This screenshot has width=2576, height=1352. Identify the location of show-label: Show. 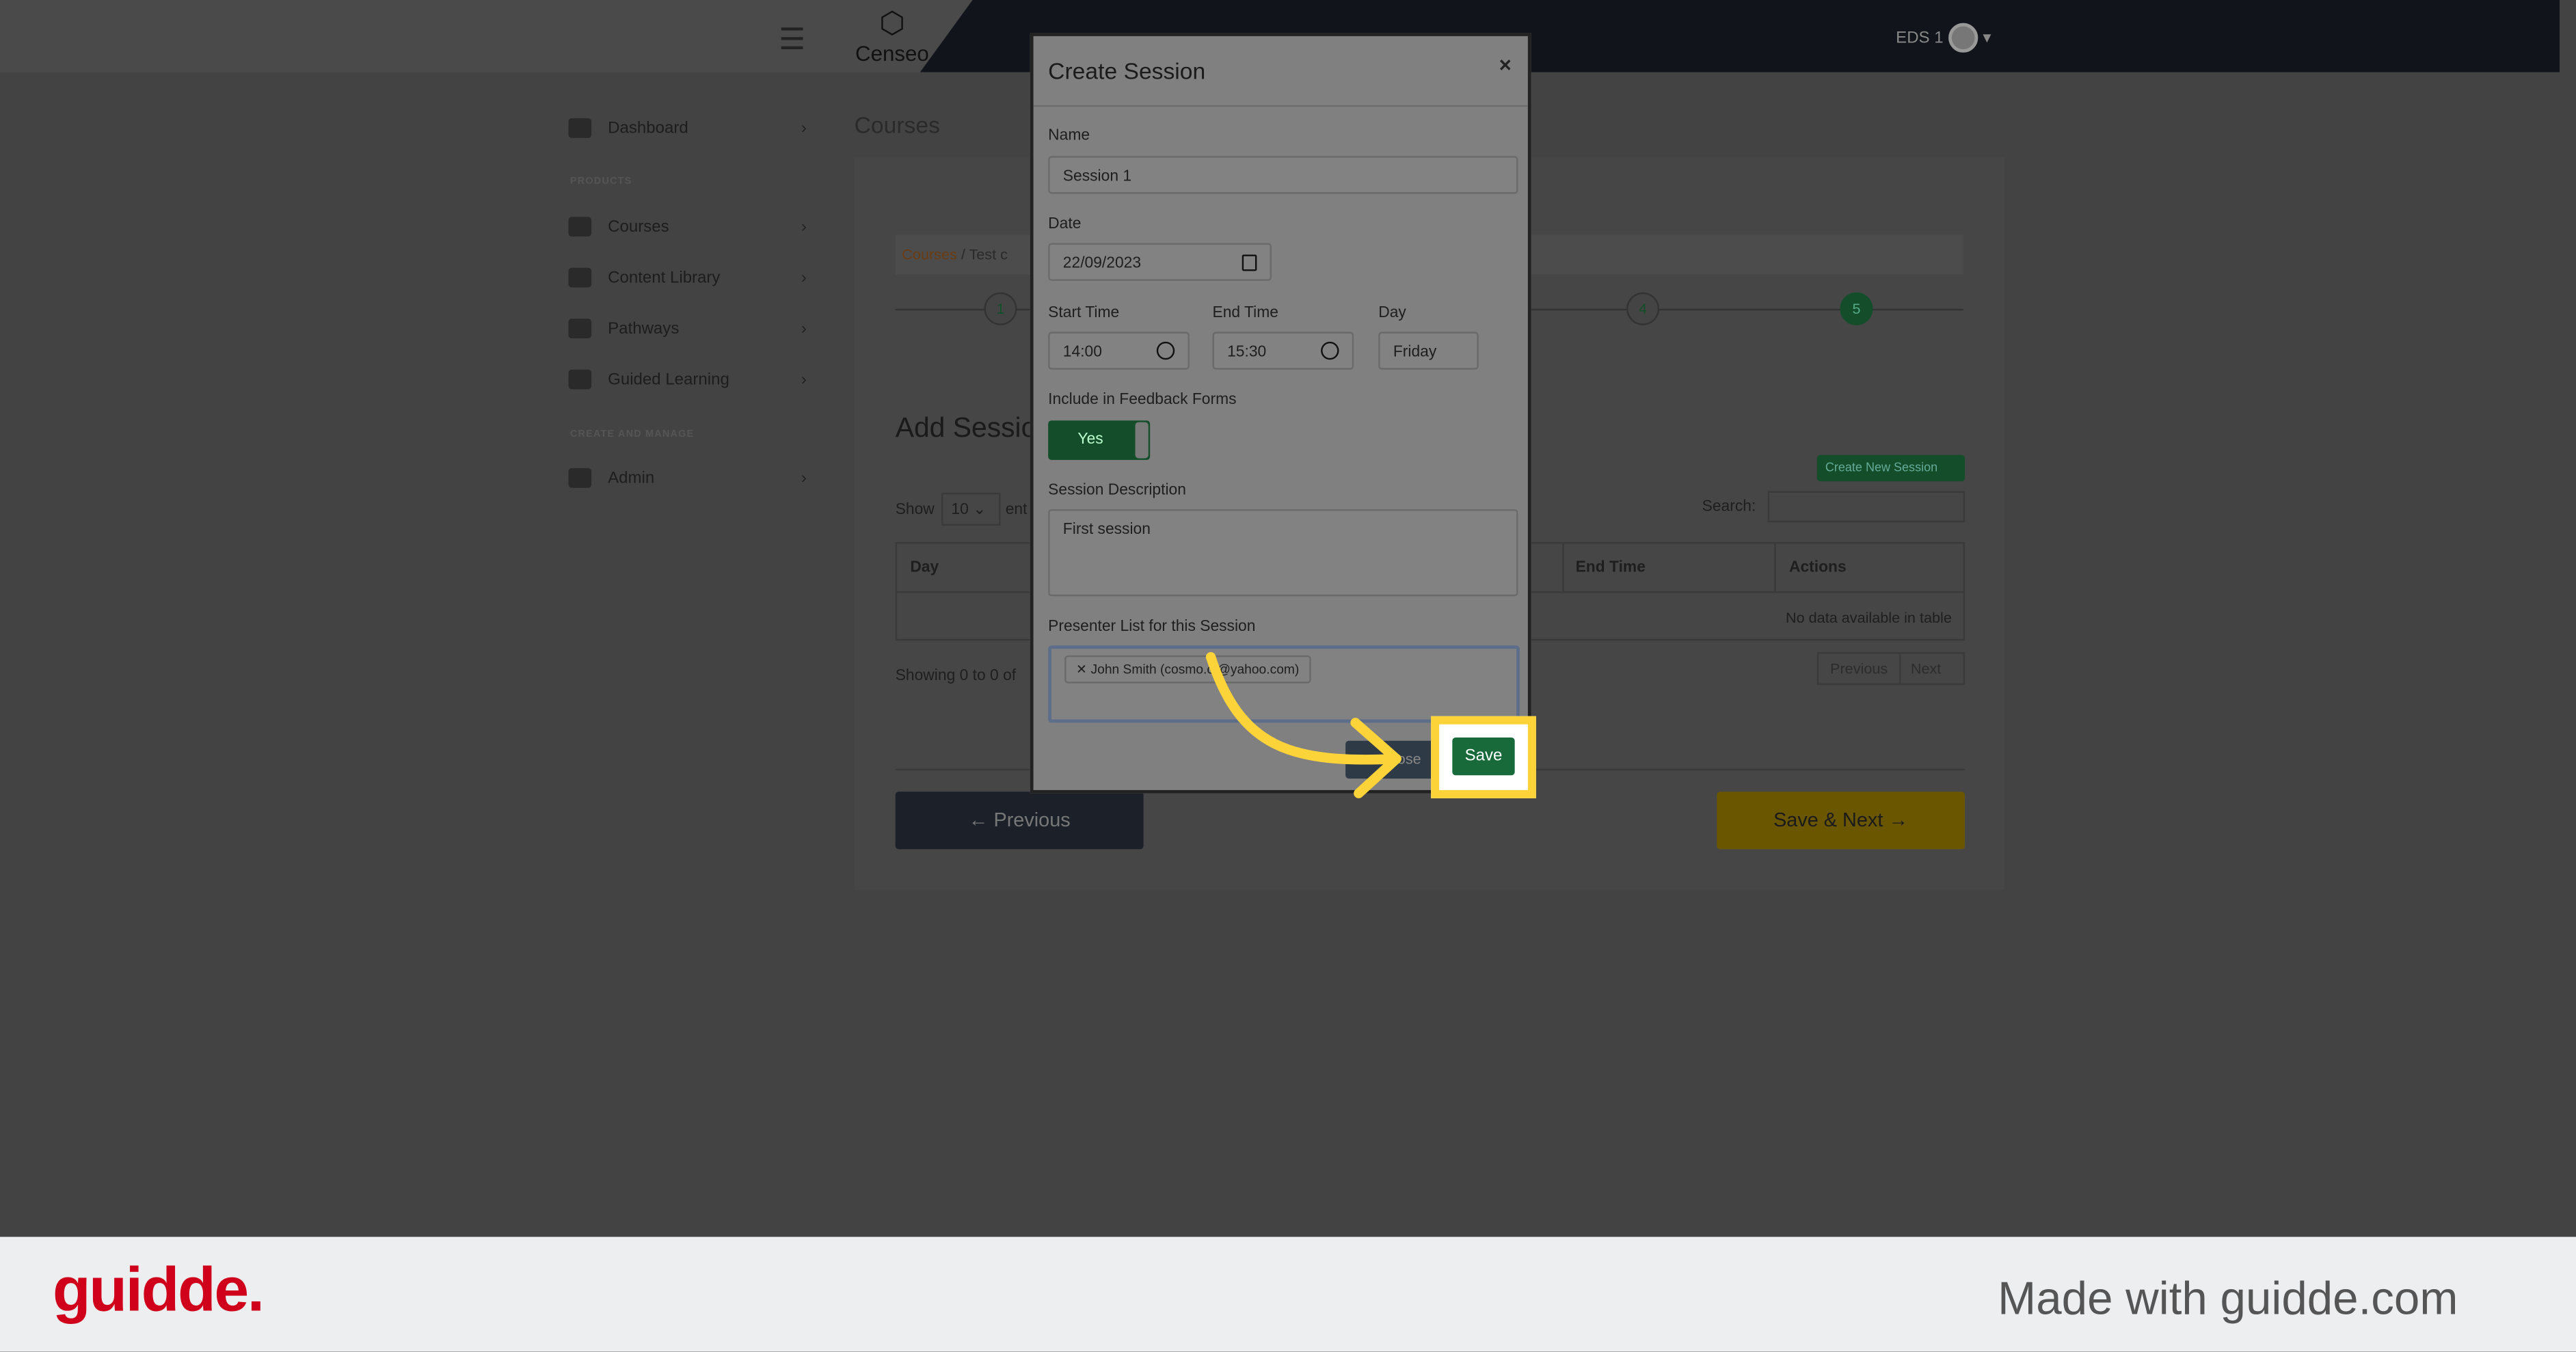
(915, 509).